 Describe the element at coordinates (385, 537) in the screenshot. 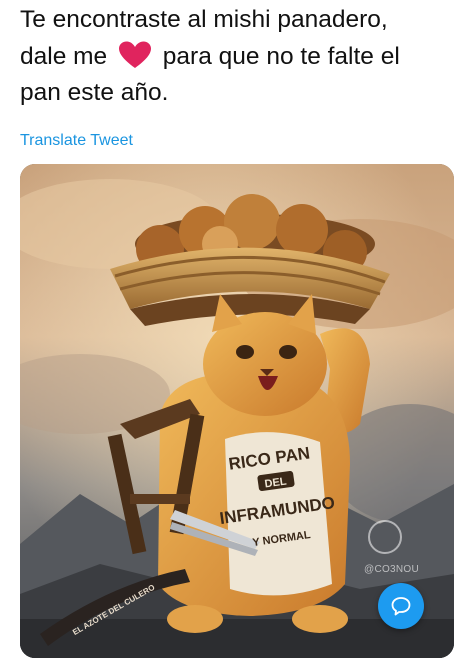

I see `artist-logo` at that location.